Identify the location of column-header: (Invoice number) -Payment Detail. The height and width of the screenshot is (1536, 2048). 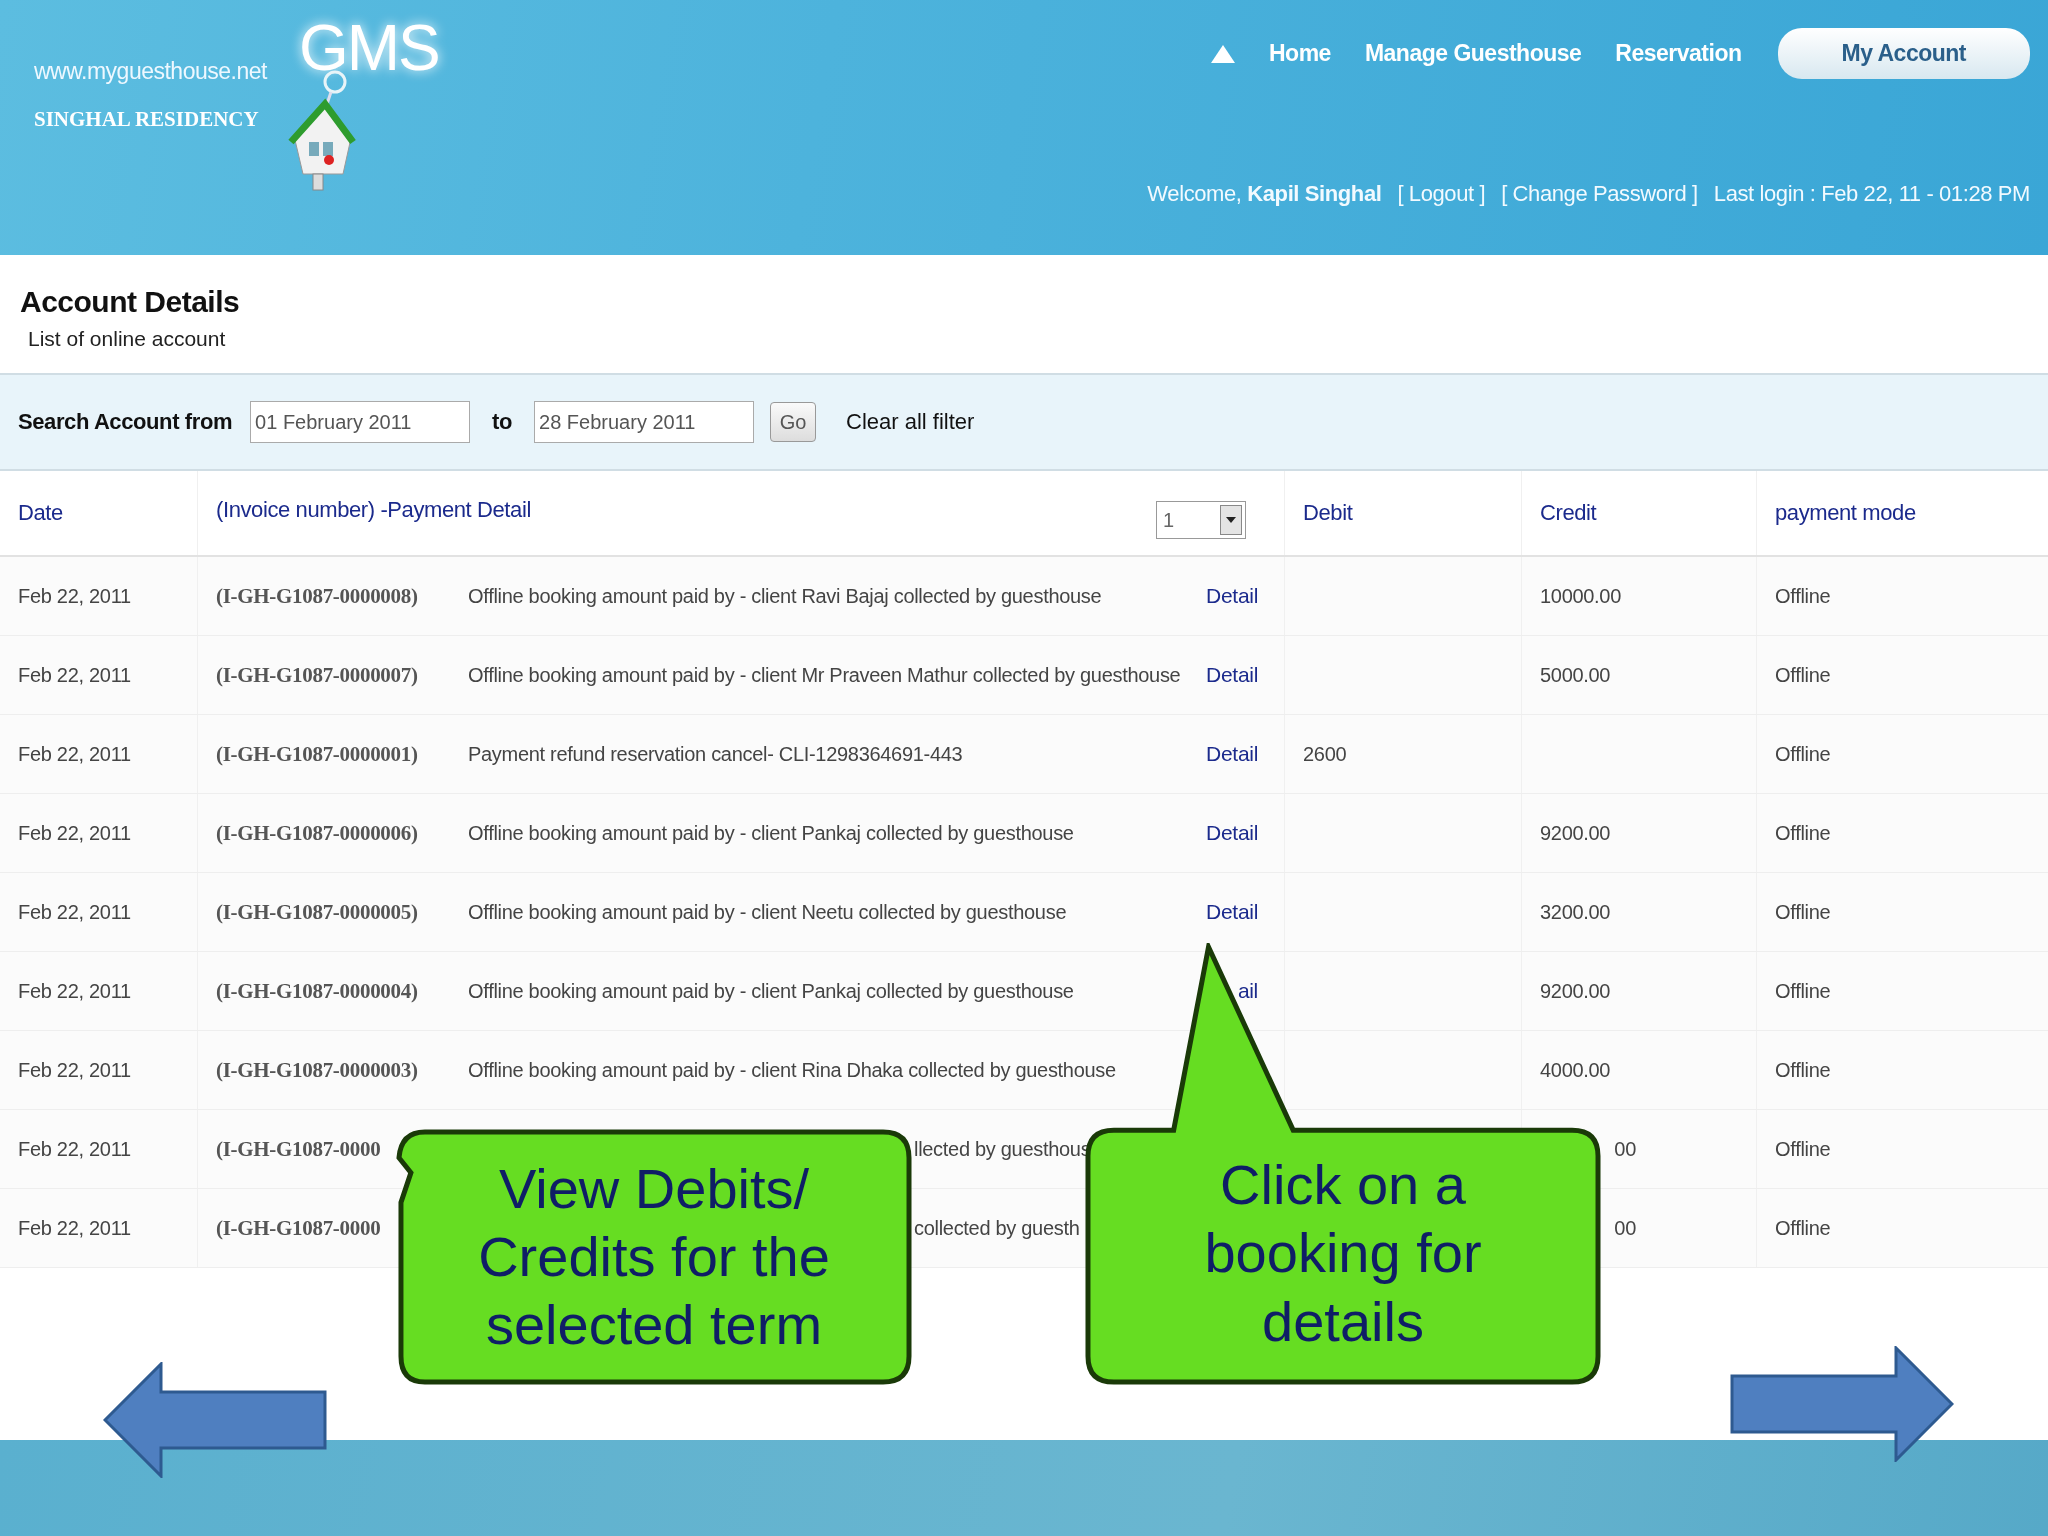
(373, 510).